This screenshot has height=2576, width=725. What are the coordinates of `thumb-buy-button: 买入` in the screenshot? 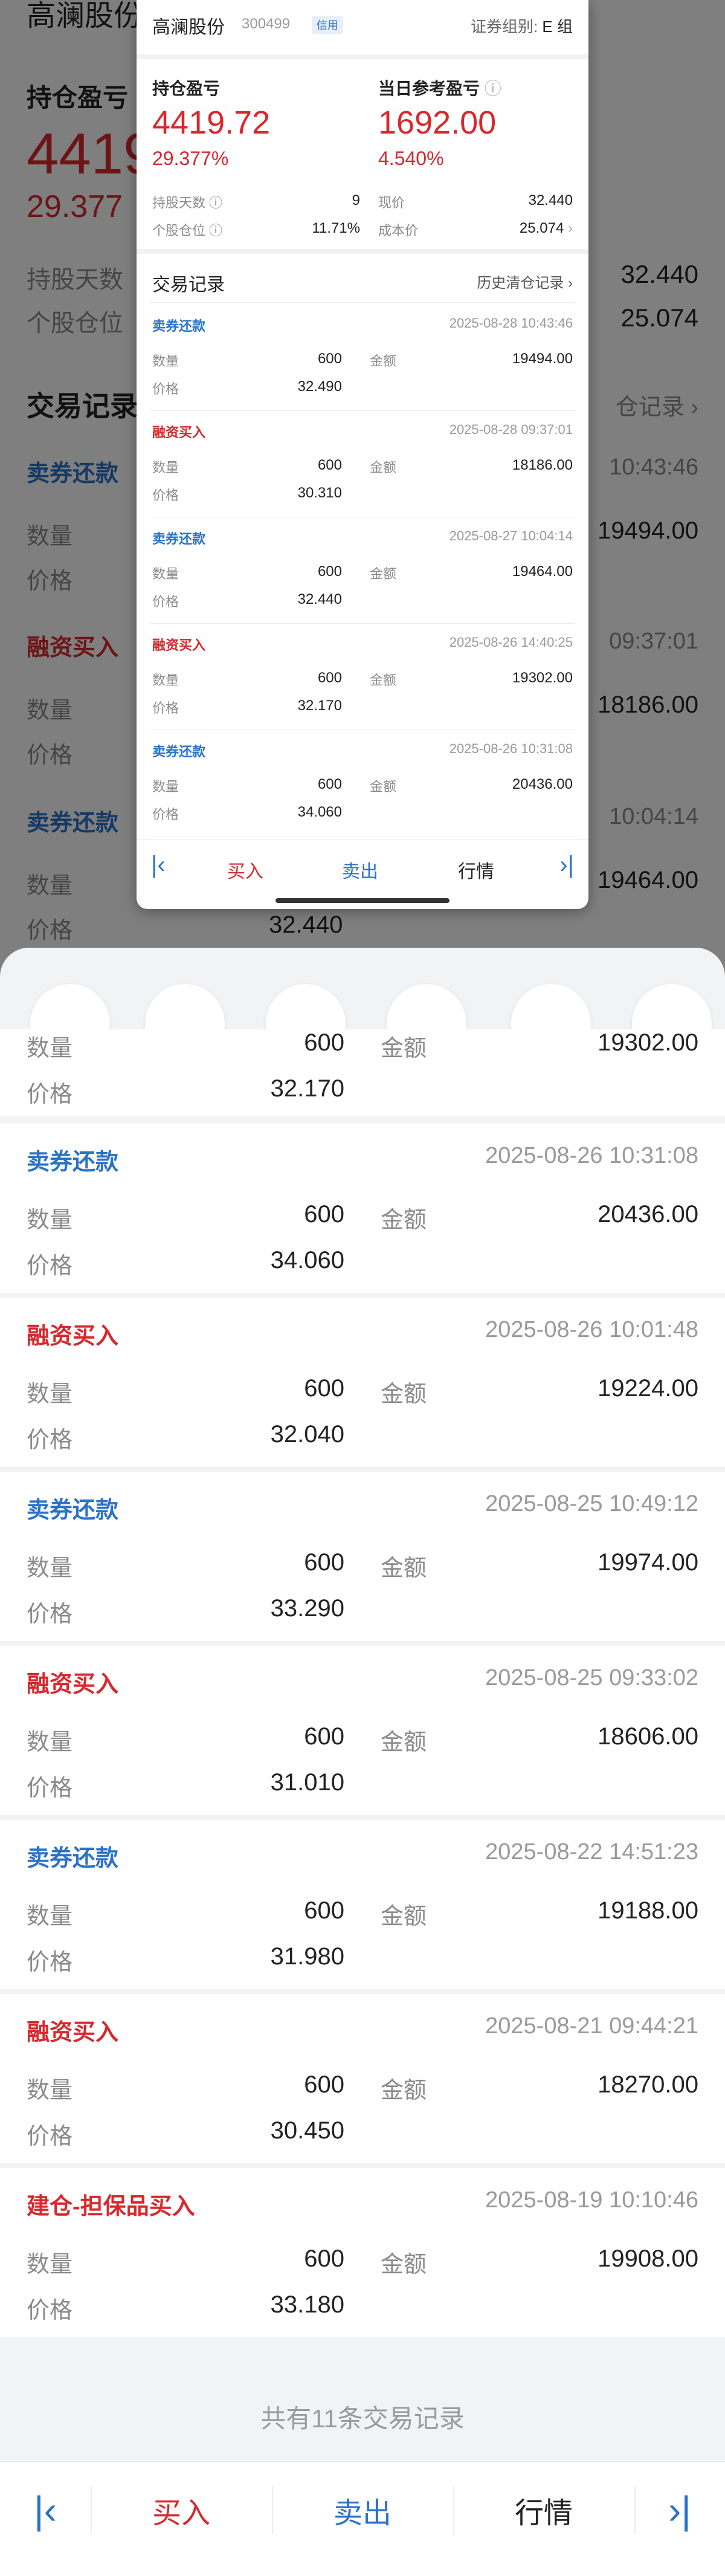 It's located at (245, 869).